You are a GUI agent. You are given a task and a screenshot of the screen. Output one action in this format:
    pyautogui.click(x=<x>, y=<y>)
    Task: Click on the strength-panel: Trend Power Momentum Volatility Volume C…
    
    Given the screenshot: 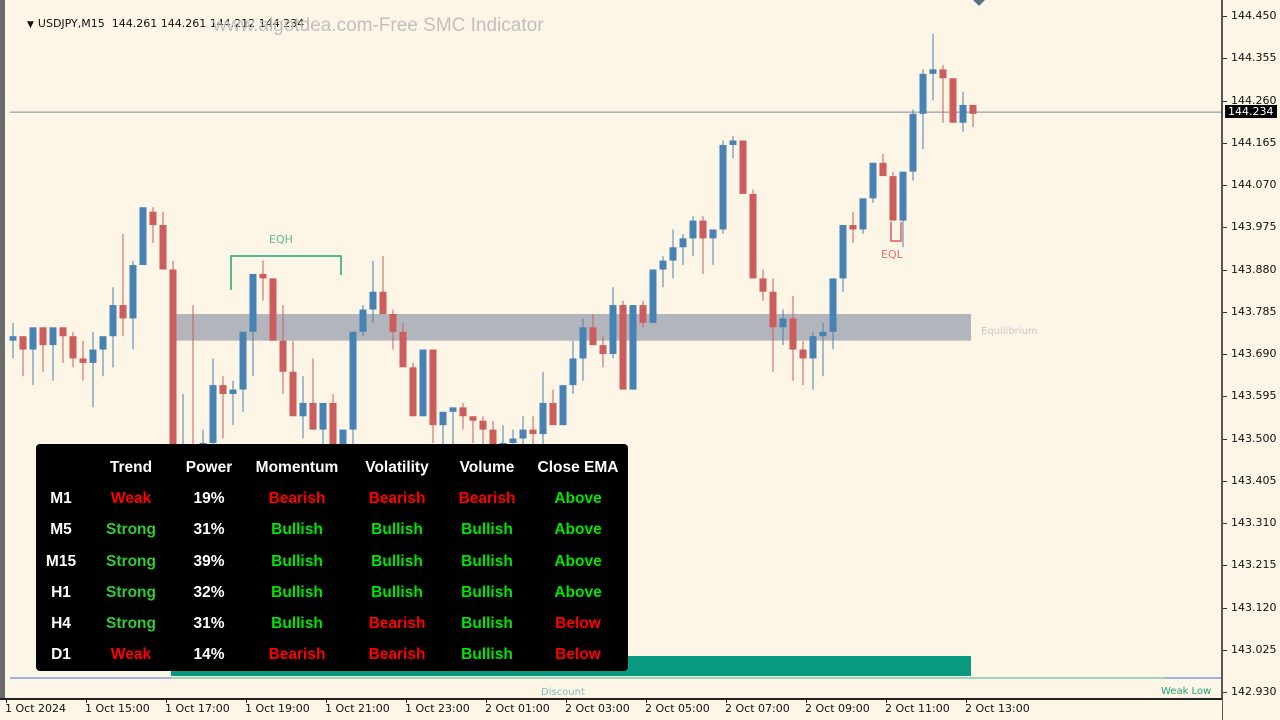 What is the action you would take?
    pyautogui.click(x=332, y=557)
    